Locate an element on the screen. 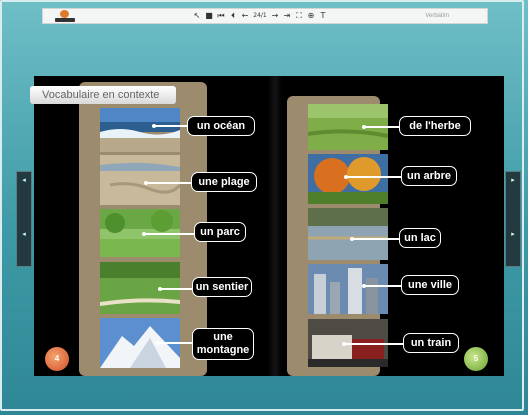  toolbar: ↖ ■ ⏮ ⏴ ← 24/1 → ⇥ ⛶ ⊕ T Verbatim is located at coordinates (265, 16).